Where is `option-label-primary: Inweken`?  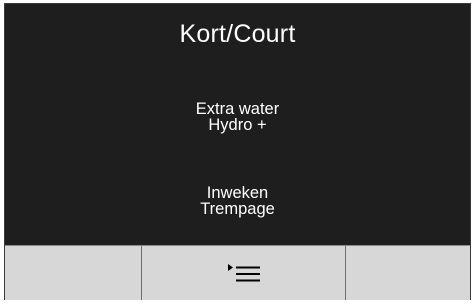 option-label-primary: Inweken is located at coordinates (237, 193).